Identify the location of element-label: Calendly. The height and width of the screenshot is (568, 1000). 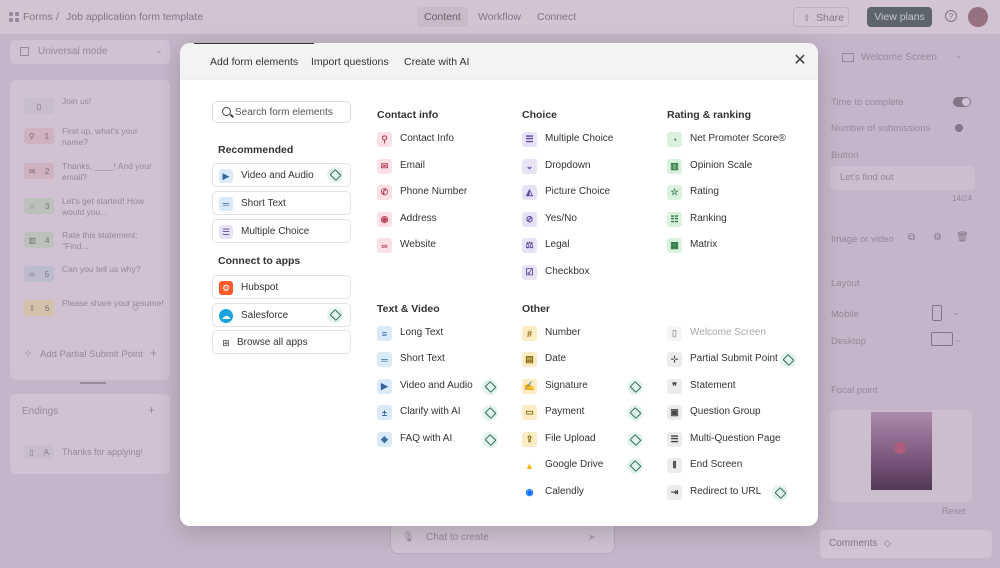
(564, 491).